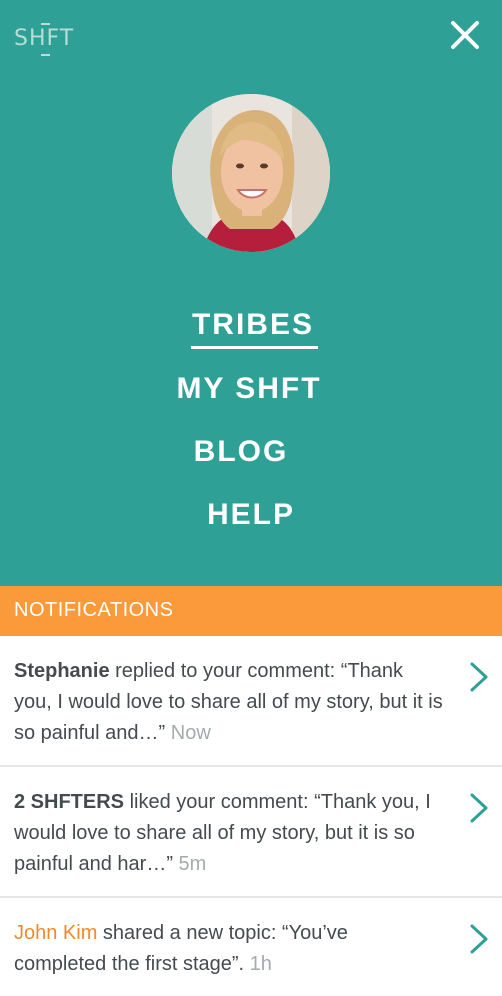  I want to click on logo-bar-top, so click(45, 24).